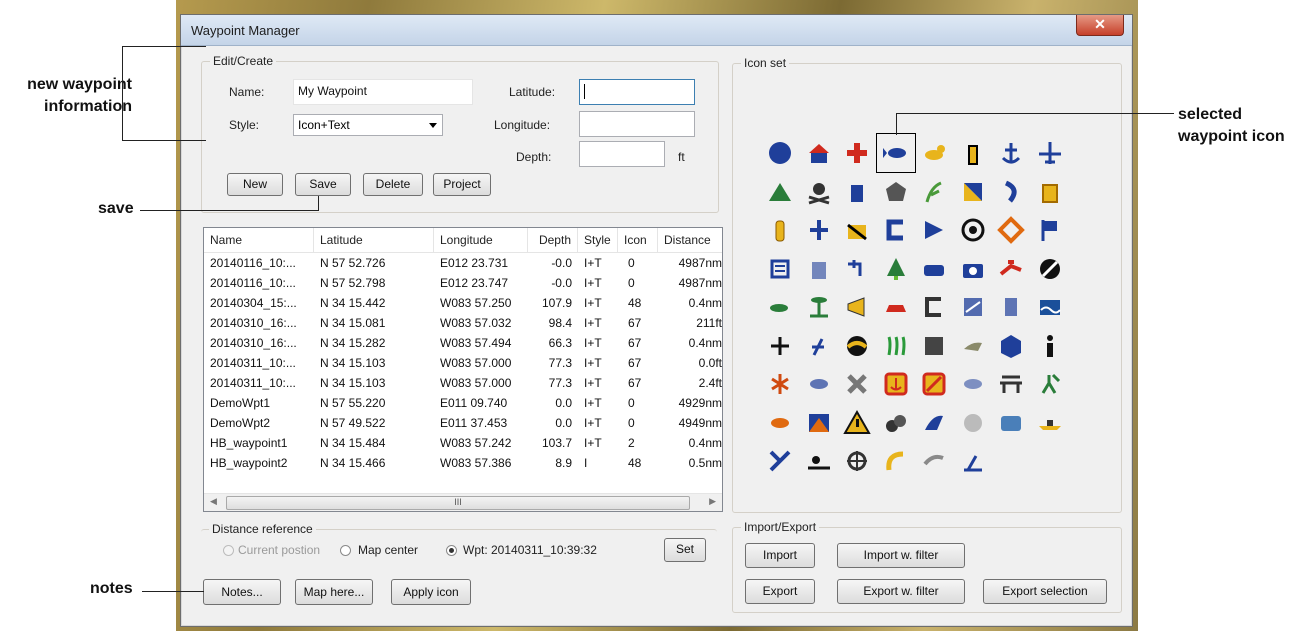 The image size is (1310, 631). I want to click on building-icon, so click(819, 269).